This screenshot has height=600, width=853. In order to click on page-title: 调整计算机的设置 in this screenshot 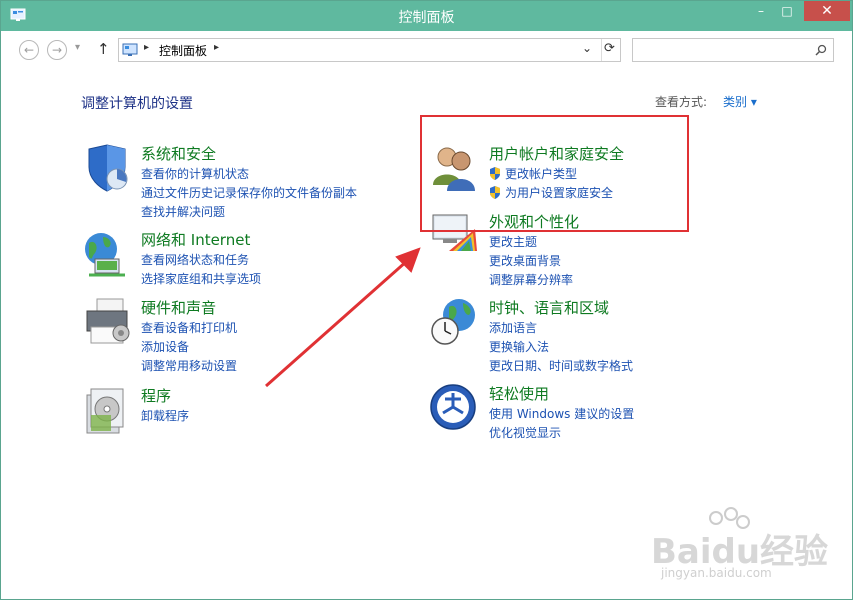, I will do `click(137, 104)`.